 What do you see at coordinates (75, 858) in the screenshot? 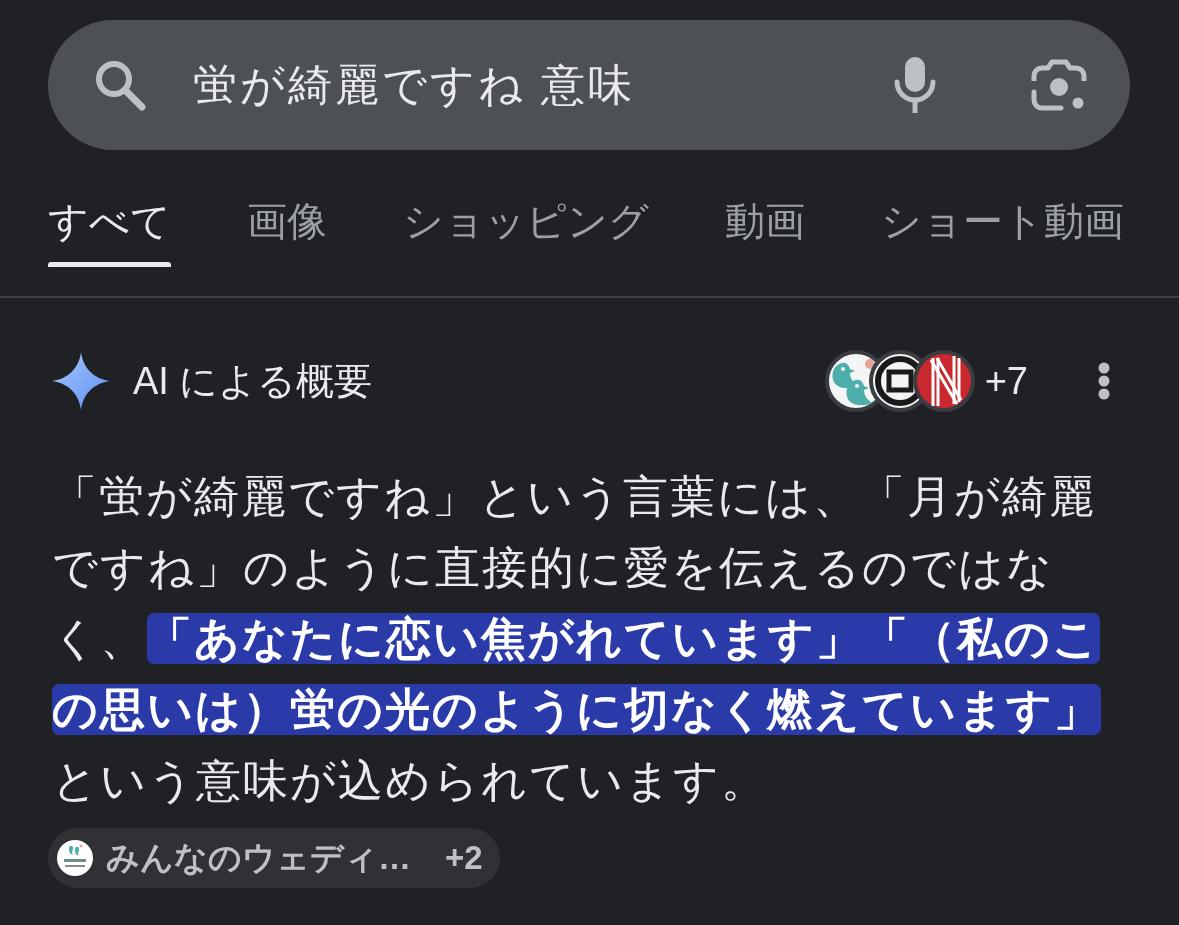
I see `site-logo-icon` at bounding box center [75, 858].